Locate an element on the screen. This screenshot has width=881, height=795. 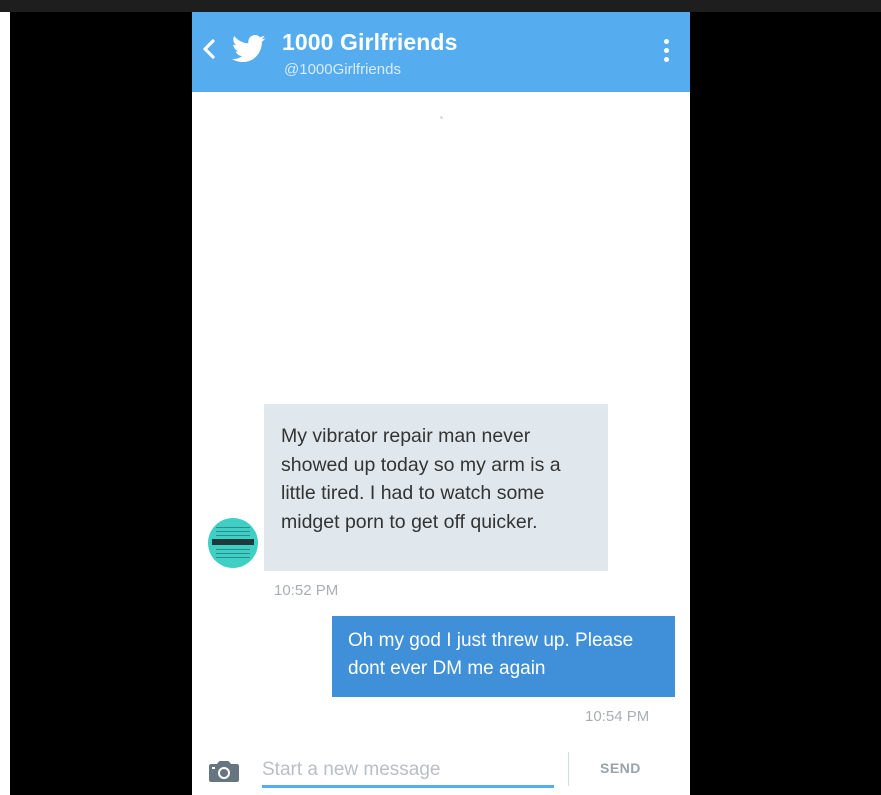
conversation-handle: @1000Girlfriends is located at coordinates (342, 69).